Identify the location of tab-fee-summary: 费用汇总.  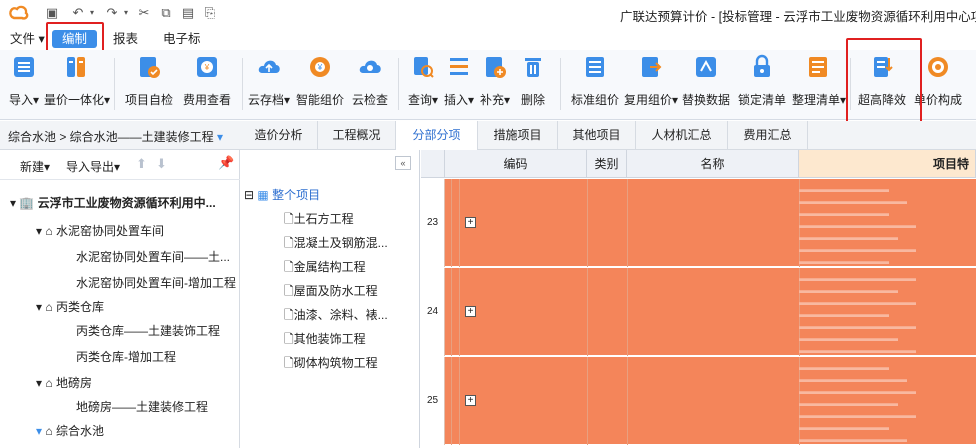
(768, 135).